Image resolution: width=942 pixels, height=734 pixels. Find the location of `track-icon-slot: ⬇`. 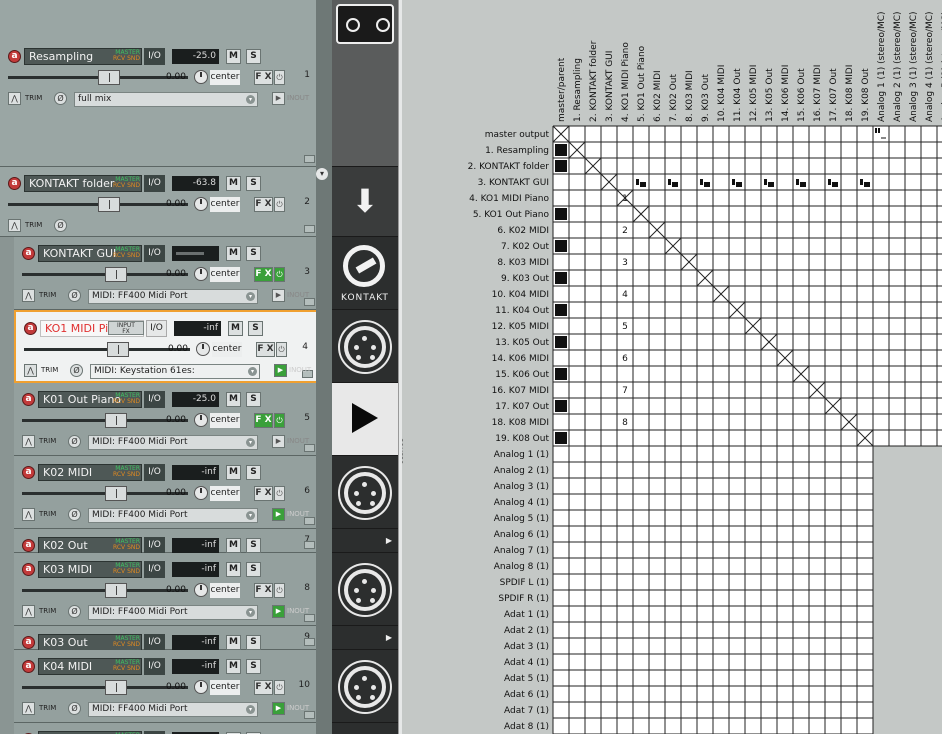

track-icon-slot: ⬇ is located at coordinates (365, 202).